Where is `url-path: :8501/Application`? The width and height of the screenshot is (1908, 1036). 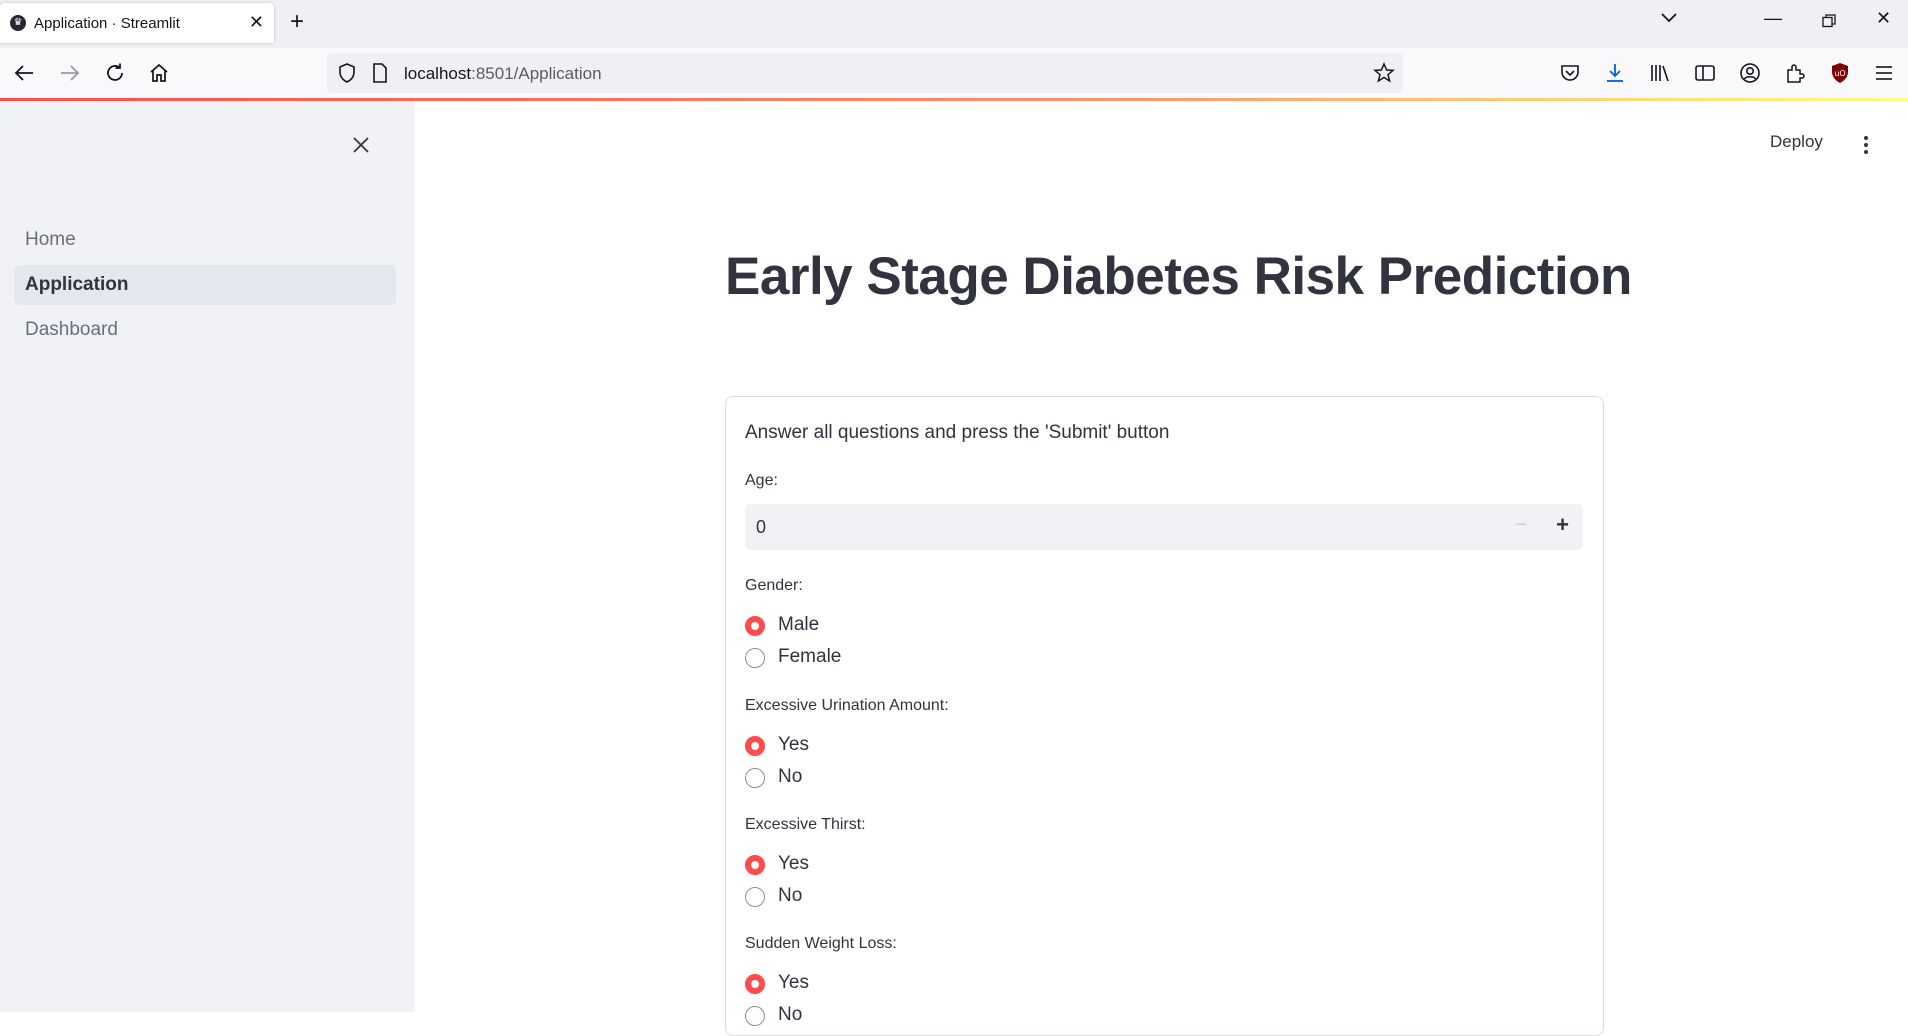 url-path: :8501/Application is located at coordinates (536, 73).